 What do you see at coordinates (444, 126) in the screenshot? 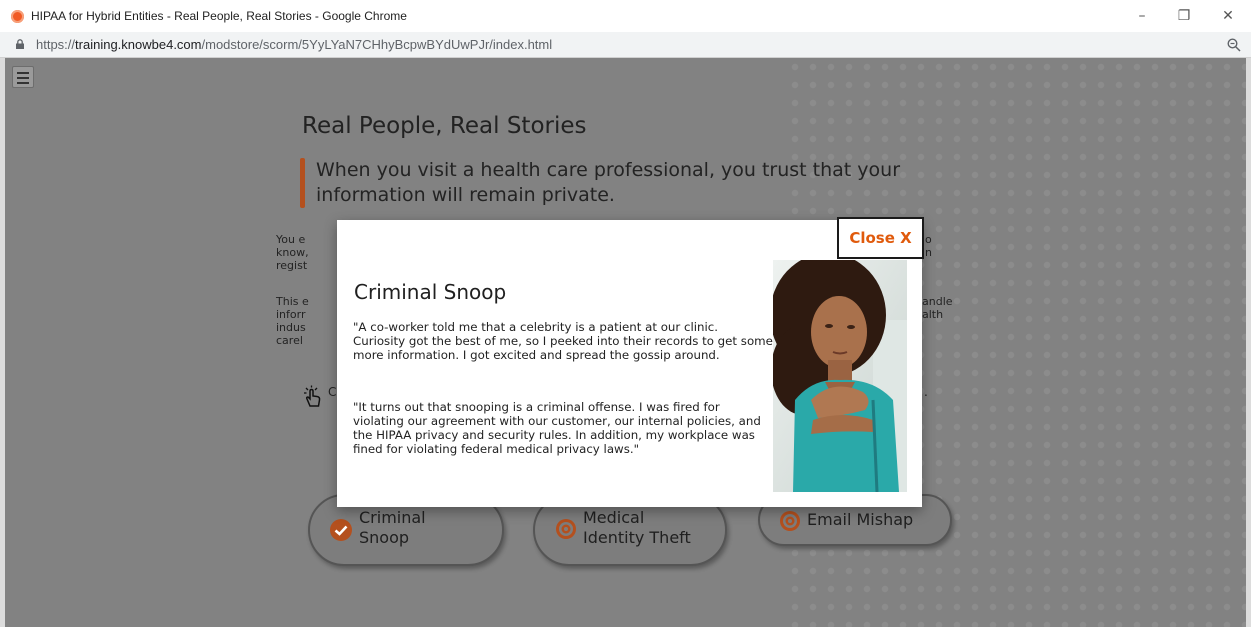
I see `page-heading: Real People, Real Stories` at bounding box center [444, 126].